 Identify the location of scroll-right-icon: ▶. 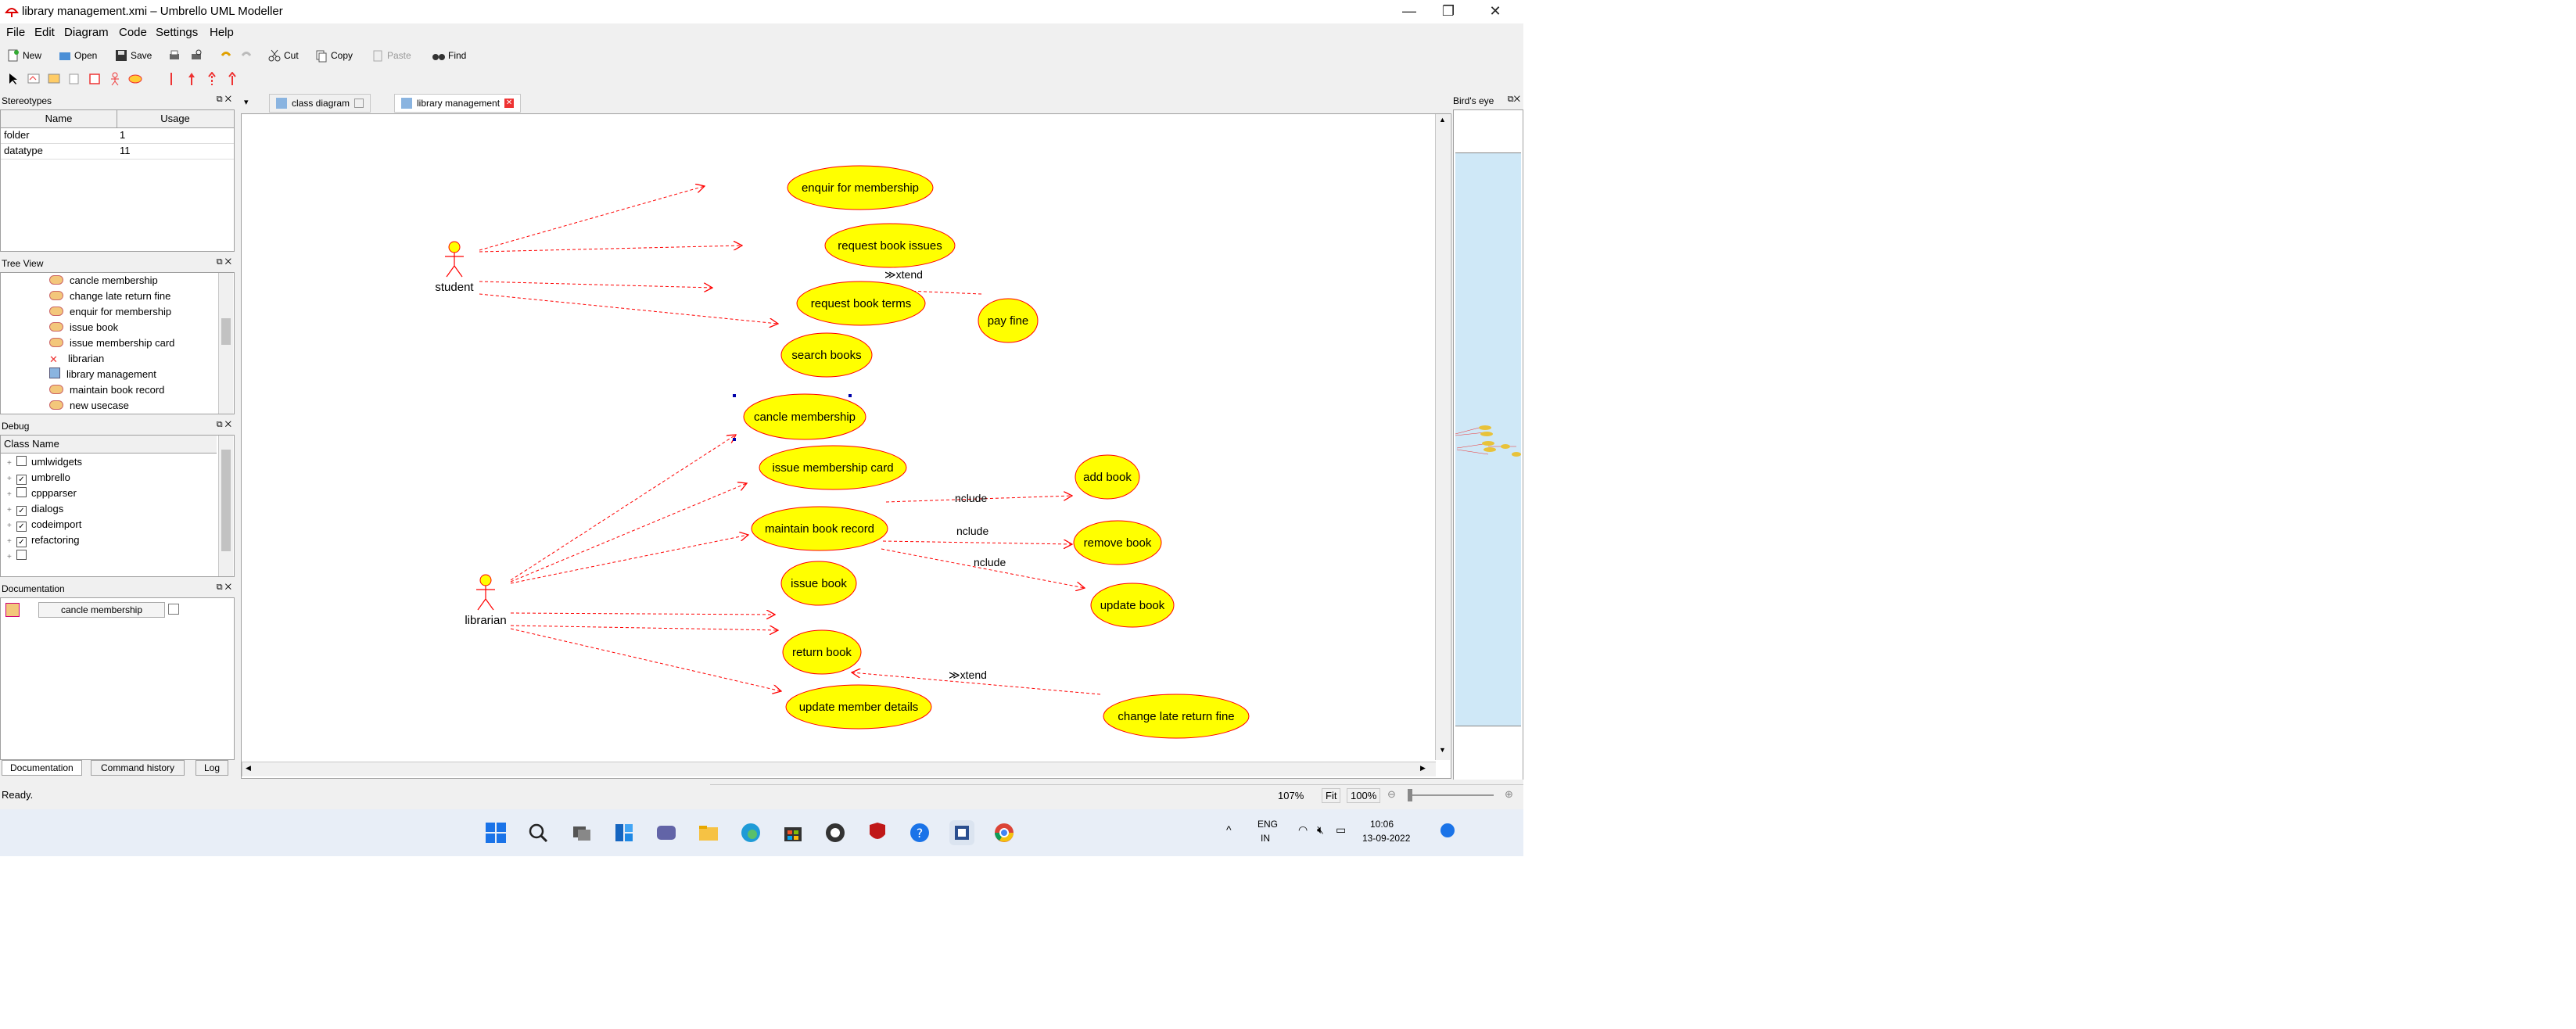
(1423, 768).